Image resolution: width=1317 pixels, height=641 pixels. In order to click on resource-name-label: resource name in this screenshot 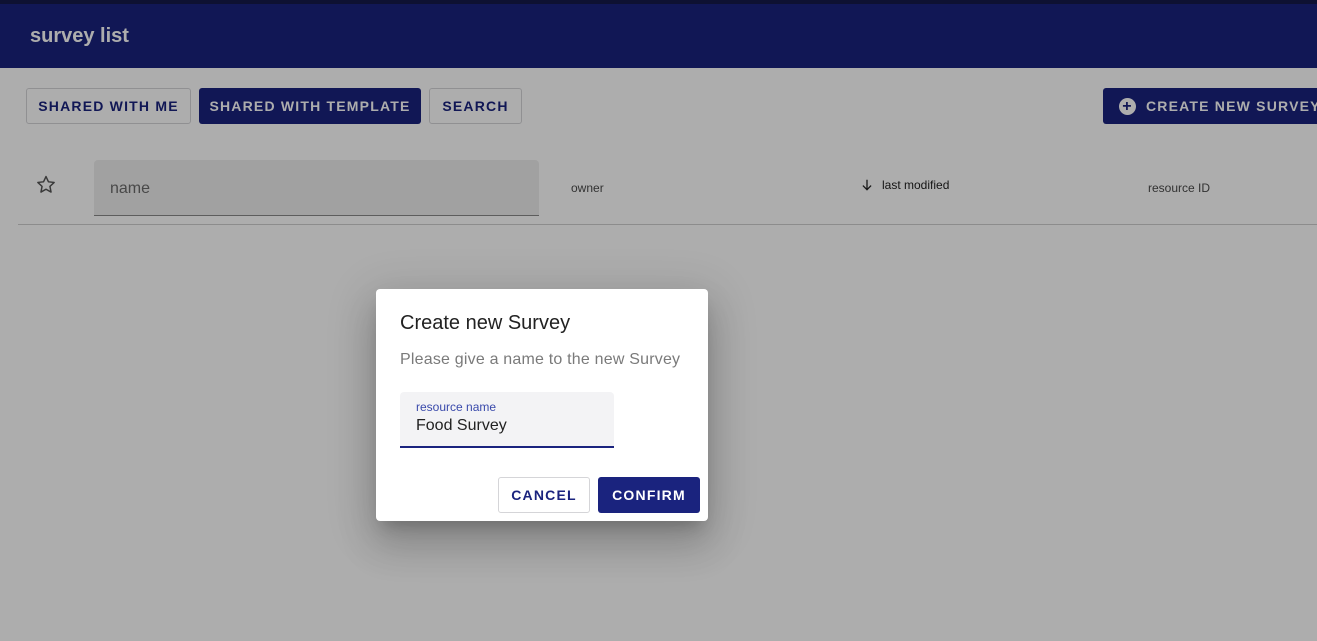, I will do `click(456, 407)`.